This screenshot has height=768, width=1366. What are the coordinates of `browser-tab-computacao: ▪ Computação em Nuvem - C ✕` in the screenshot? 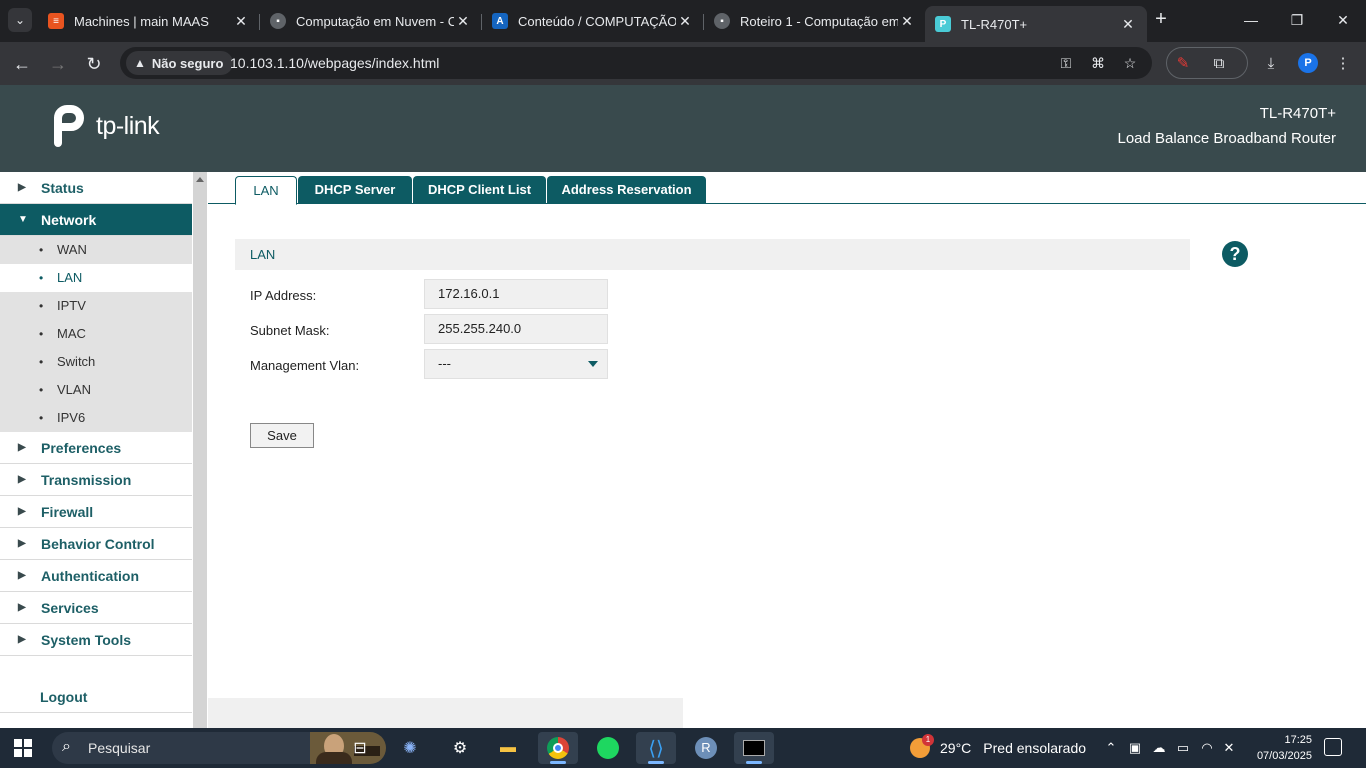 It's located at (371, 21).